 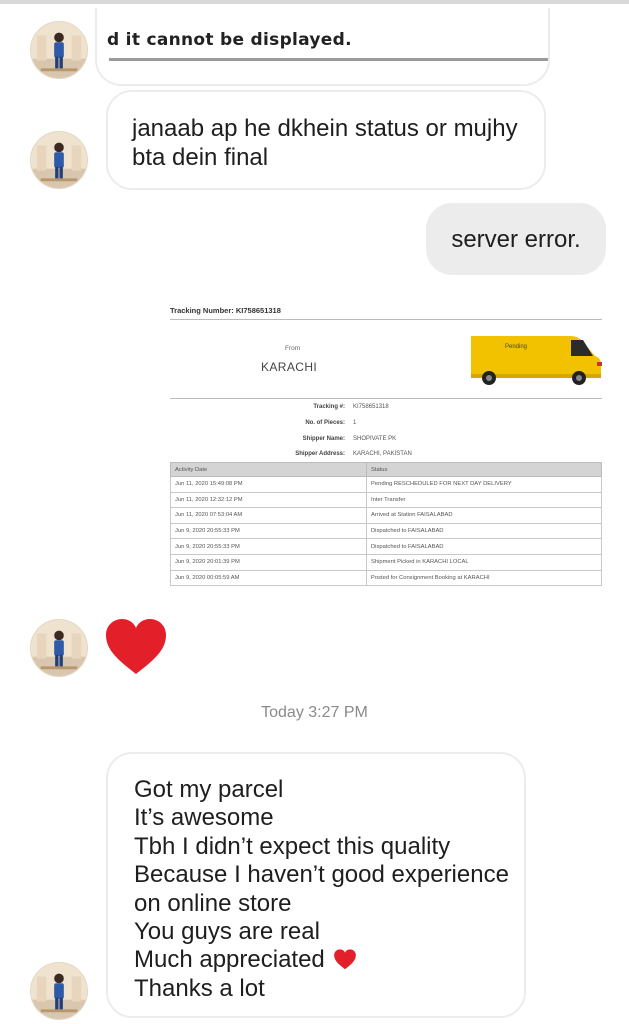 I want to click on detail-key: No. of Pieces:, so click(x=325, y=423).